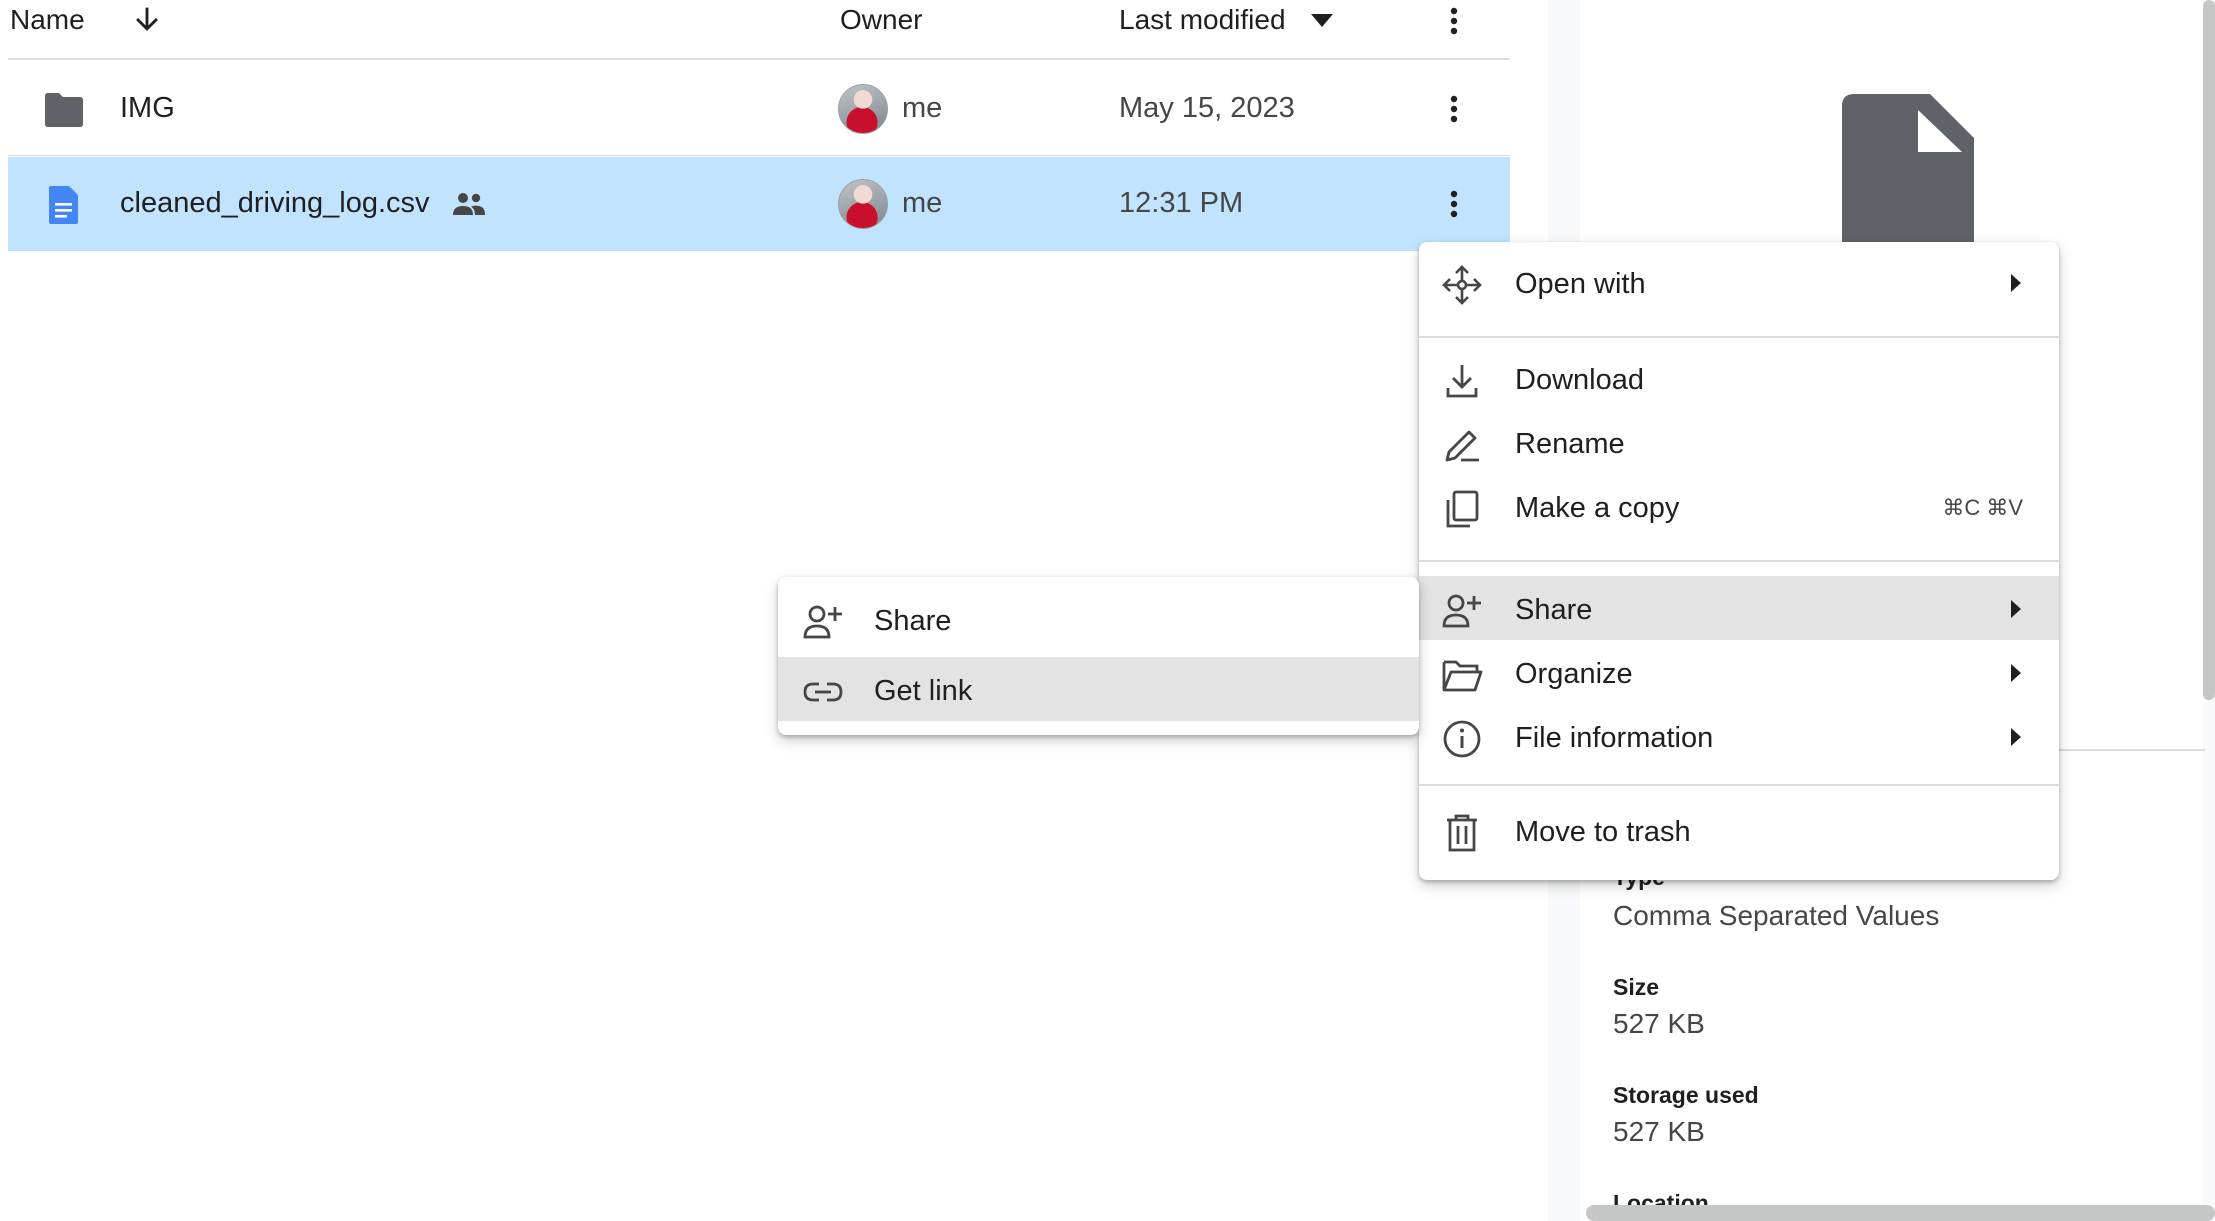 Image resolution: width=2215 pixels, height=1221 pixels. I want to click on folder-open-icon, so click(1462, 676).